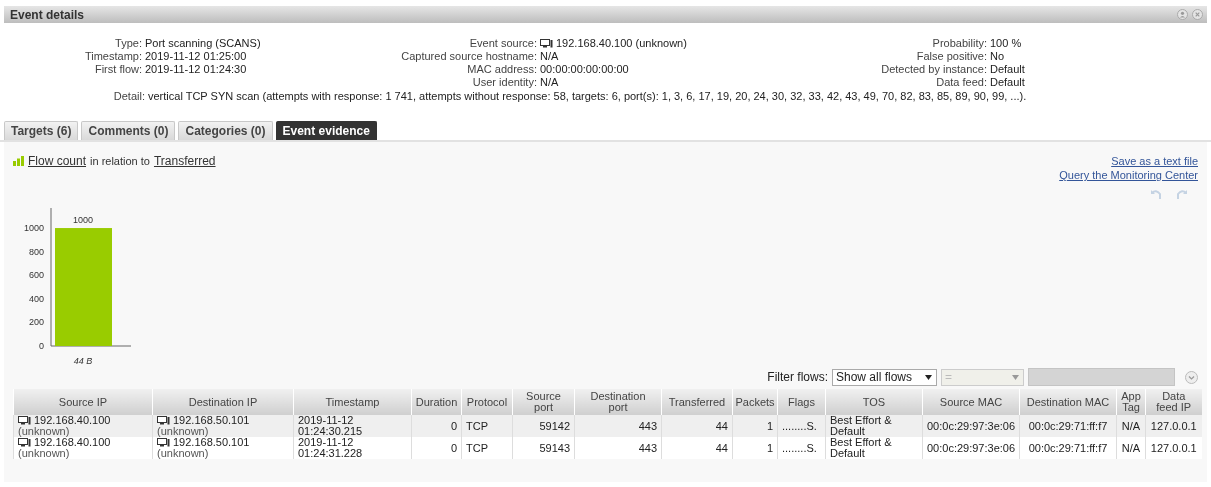  What do you see at coordinates (697, 402) in the screenshot?
I see `column-header: Transferred` at bounding box center [697, 402].